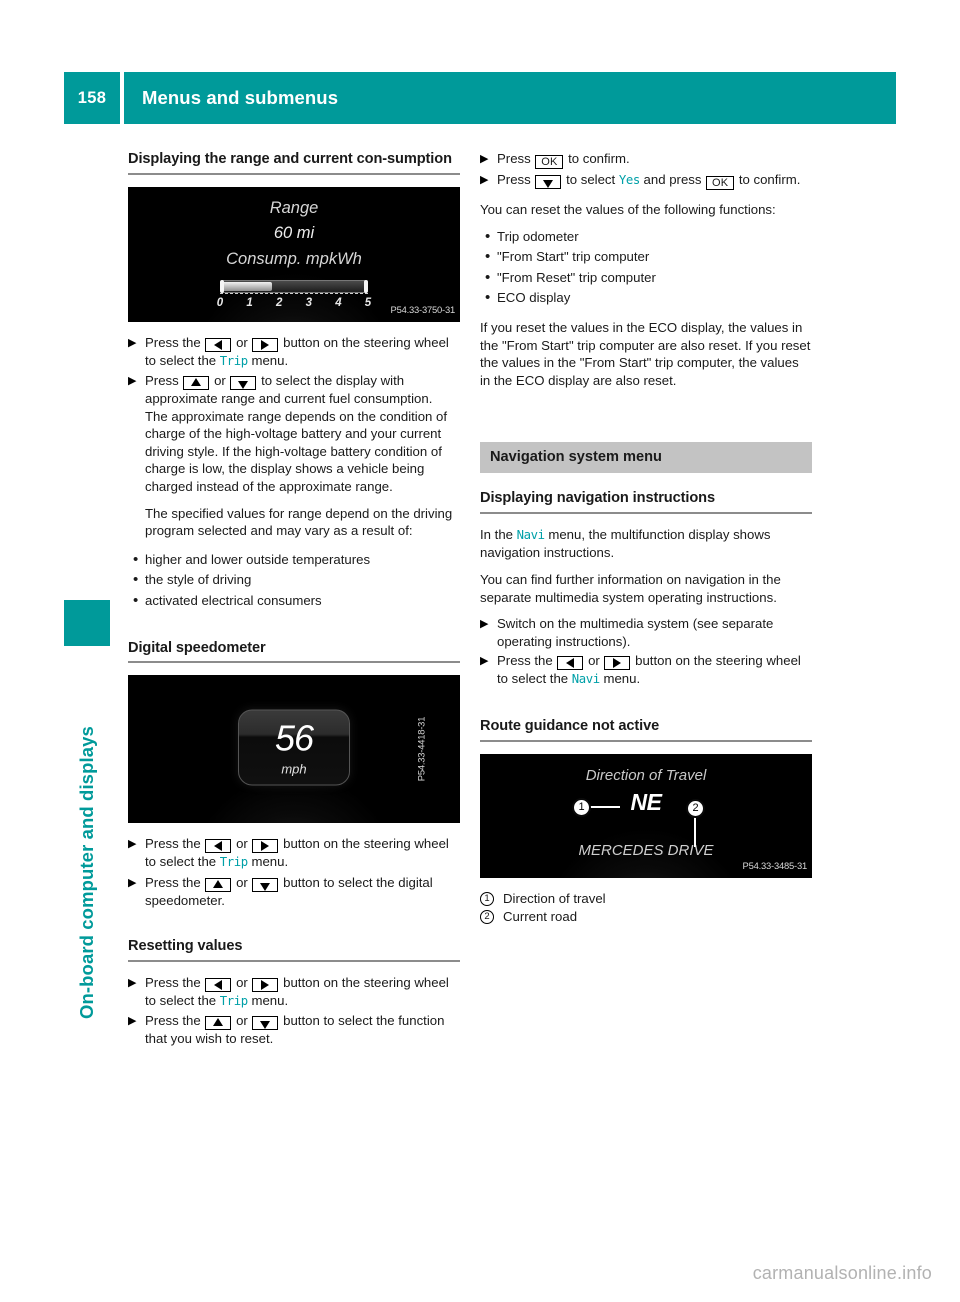  What do you see at coordinates (597, 498) in the screenshot?
I see `heading-text: Displaying navigation instructions` at bounding box center [597, 498].